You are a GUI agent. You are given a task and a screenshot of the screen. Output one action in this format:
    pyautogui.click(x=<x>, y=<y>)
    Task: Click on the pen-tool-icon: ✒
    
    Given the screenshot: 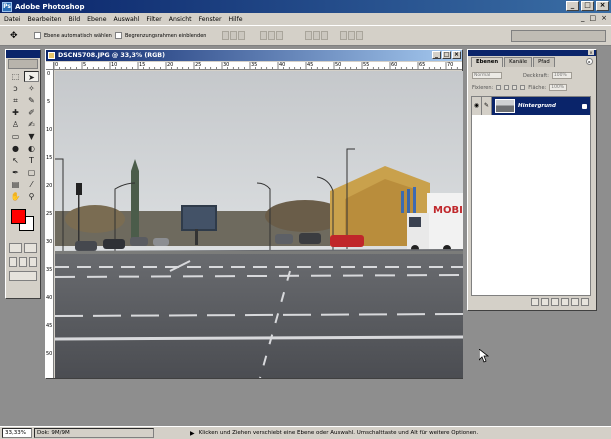 What is the action you would take?
    pyautogui.click(x=15, y=172)
    